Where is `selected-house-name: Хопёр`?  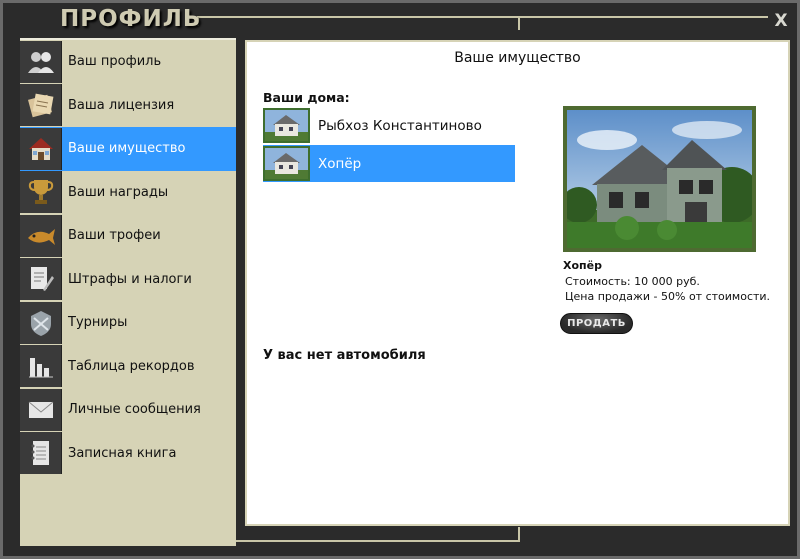 selected-house-name: Хопёр is located at coordinates (582, 265).